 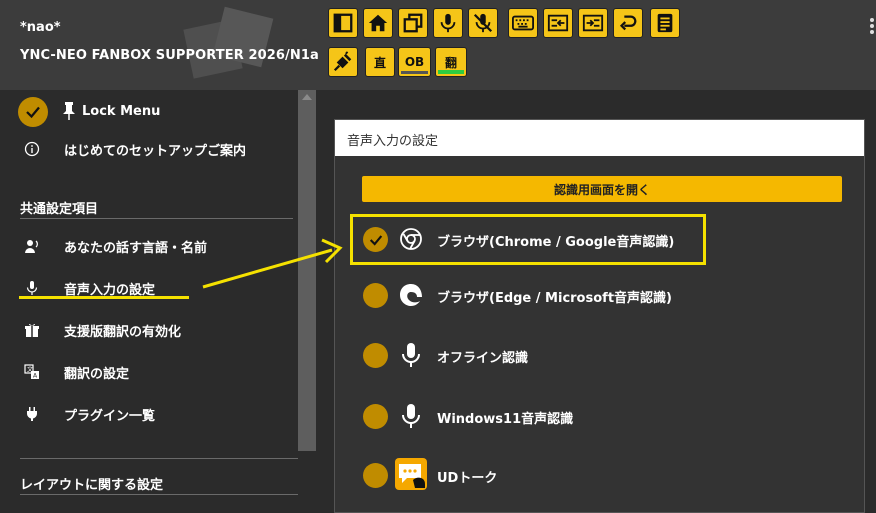 I want to click on sidebar-toggle-button, so click(x=343, y=23).